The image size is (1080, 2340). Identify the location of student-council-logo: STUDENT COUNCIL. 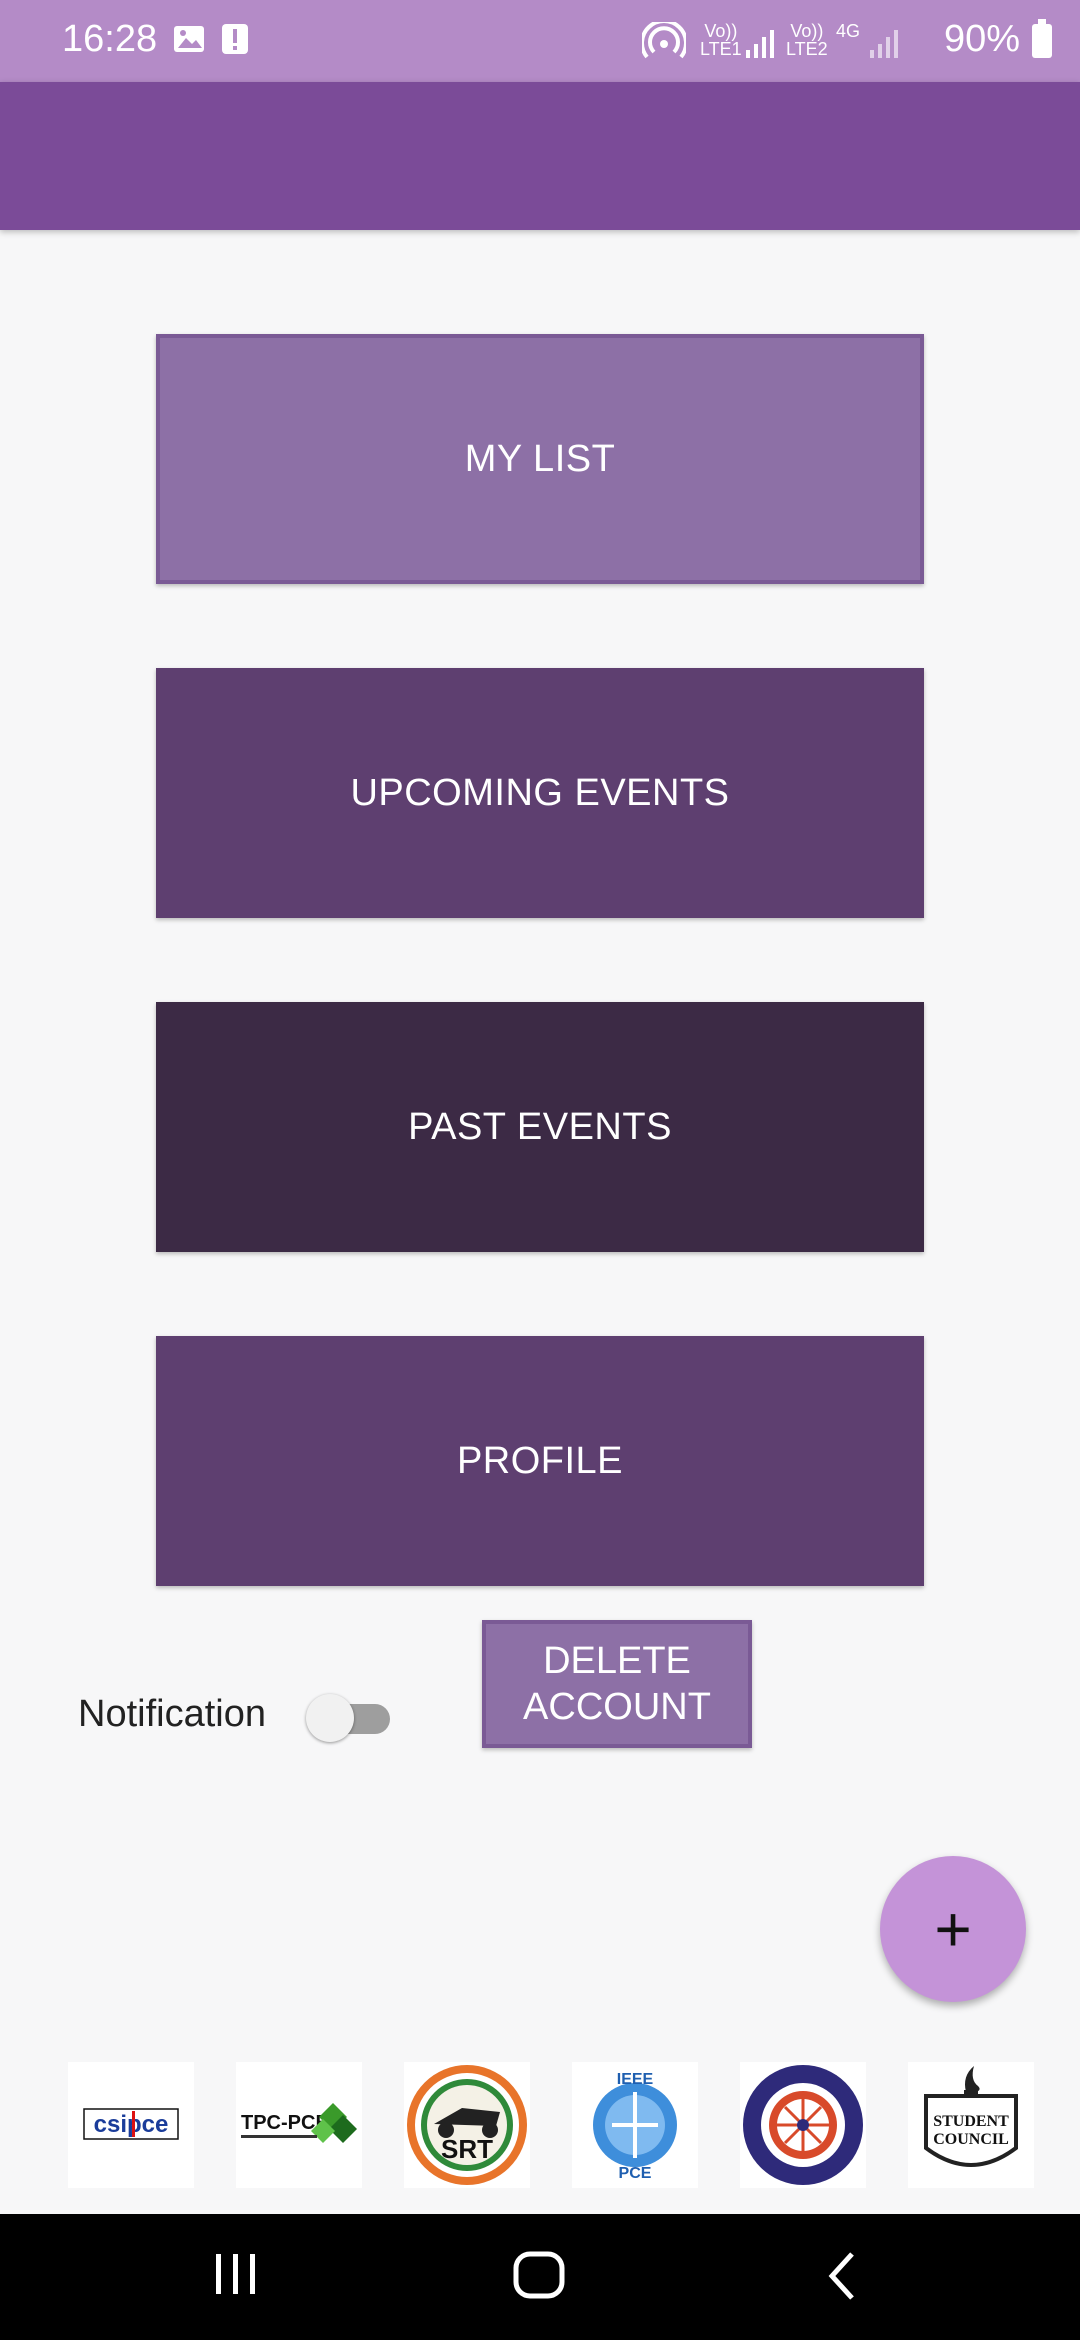
(971, 2125).